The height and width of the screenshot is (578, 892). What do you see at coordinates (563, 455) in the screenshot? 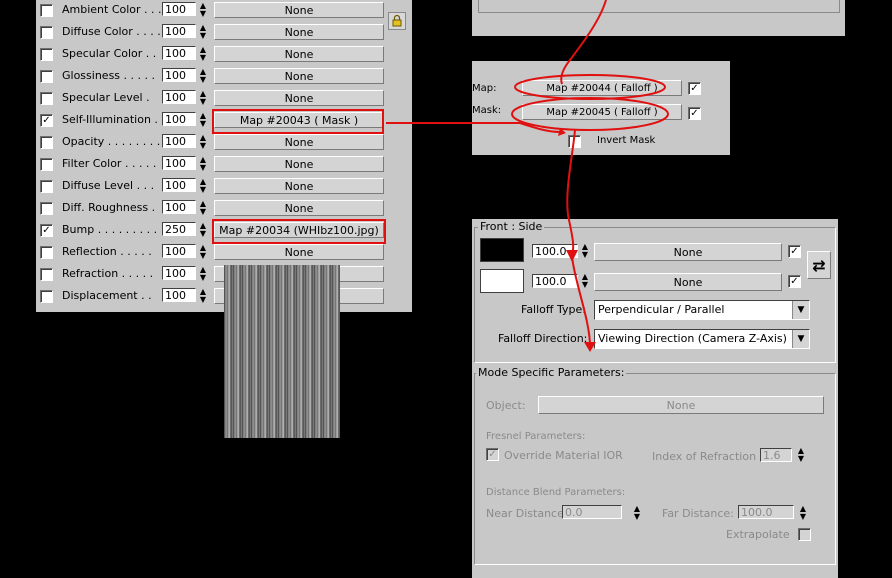
I see `override-ior-label: Override Material IOR` at bounding box center [563, 455].